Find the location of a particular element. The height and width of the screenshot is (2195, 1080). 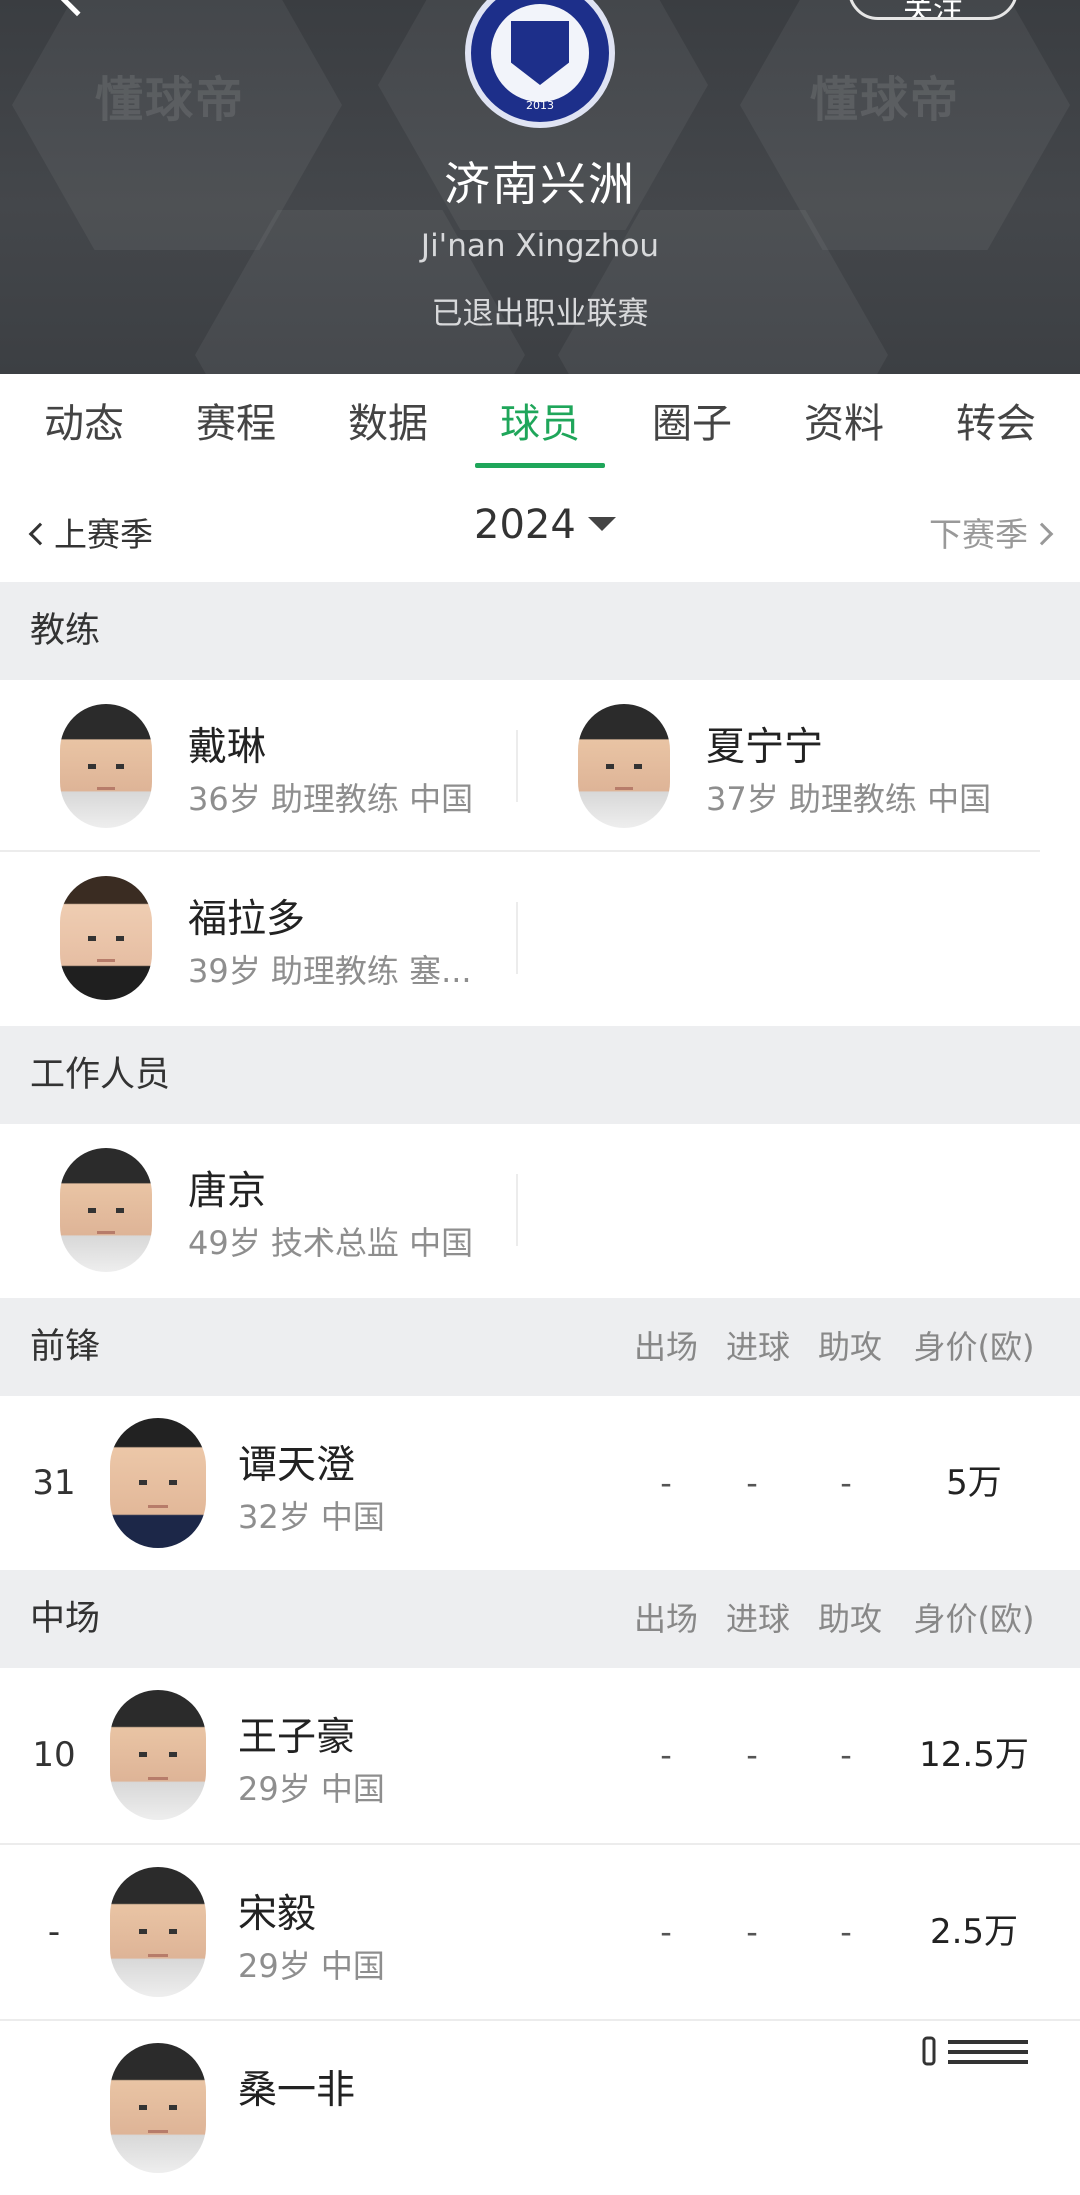

player-number: - is located at coordinates (54, 1932).